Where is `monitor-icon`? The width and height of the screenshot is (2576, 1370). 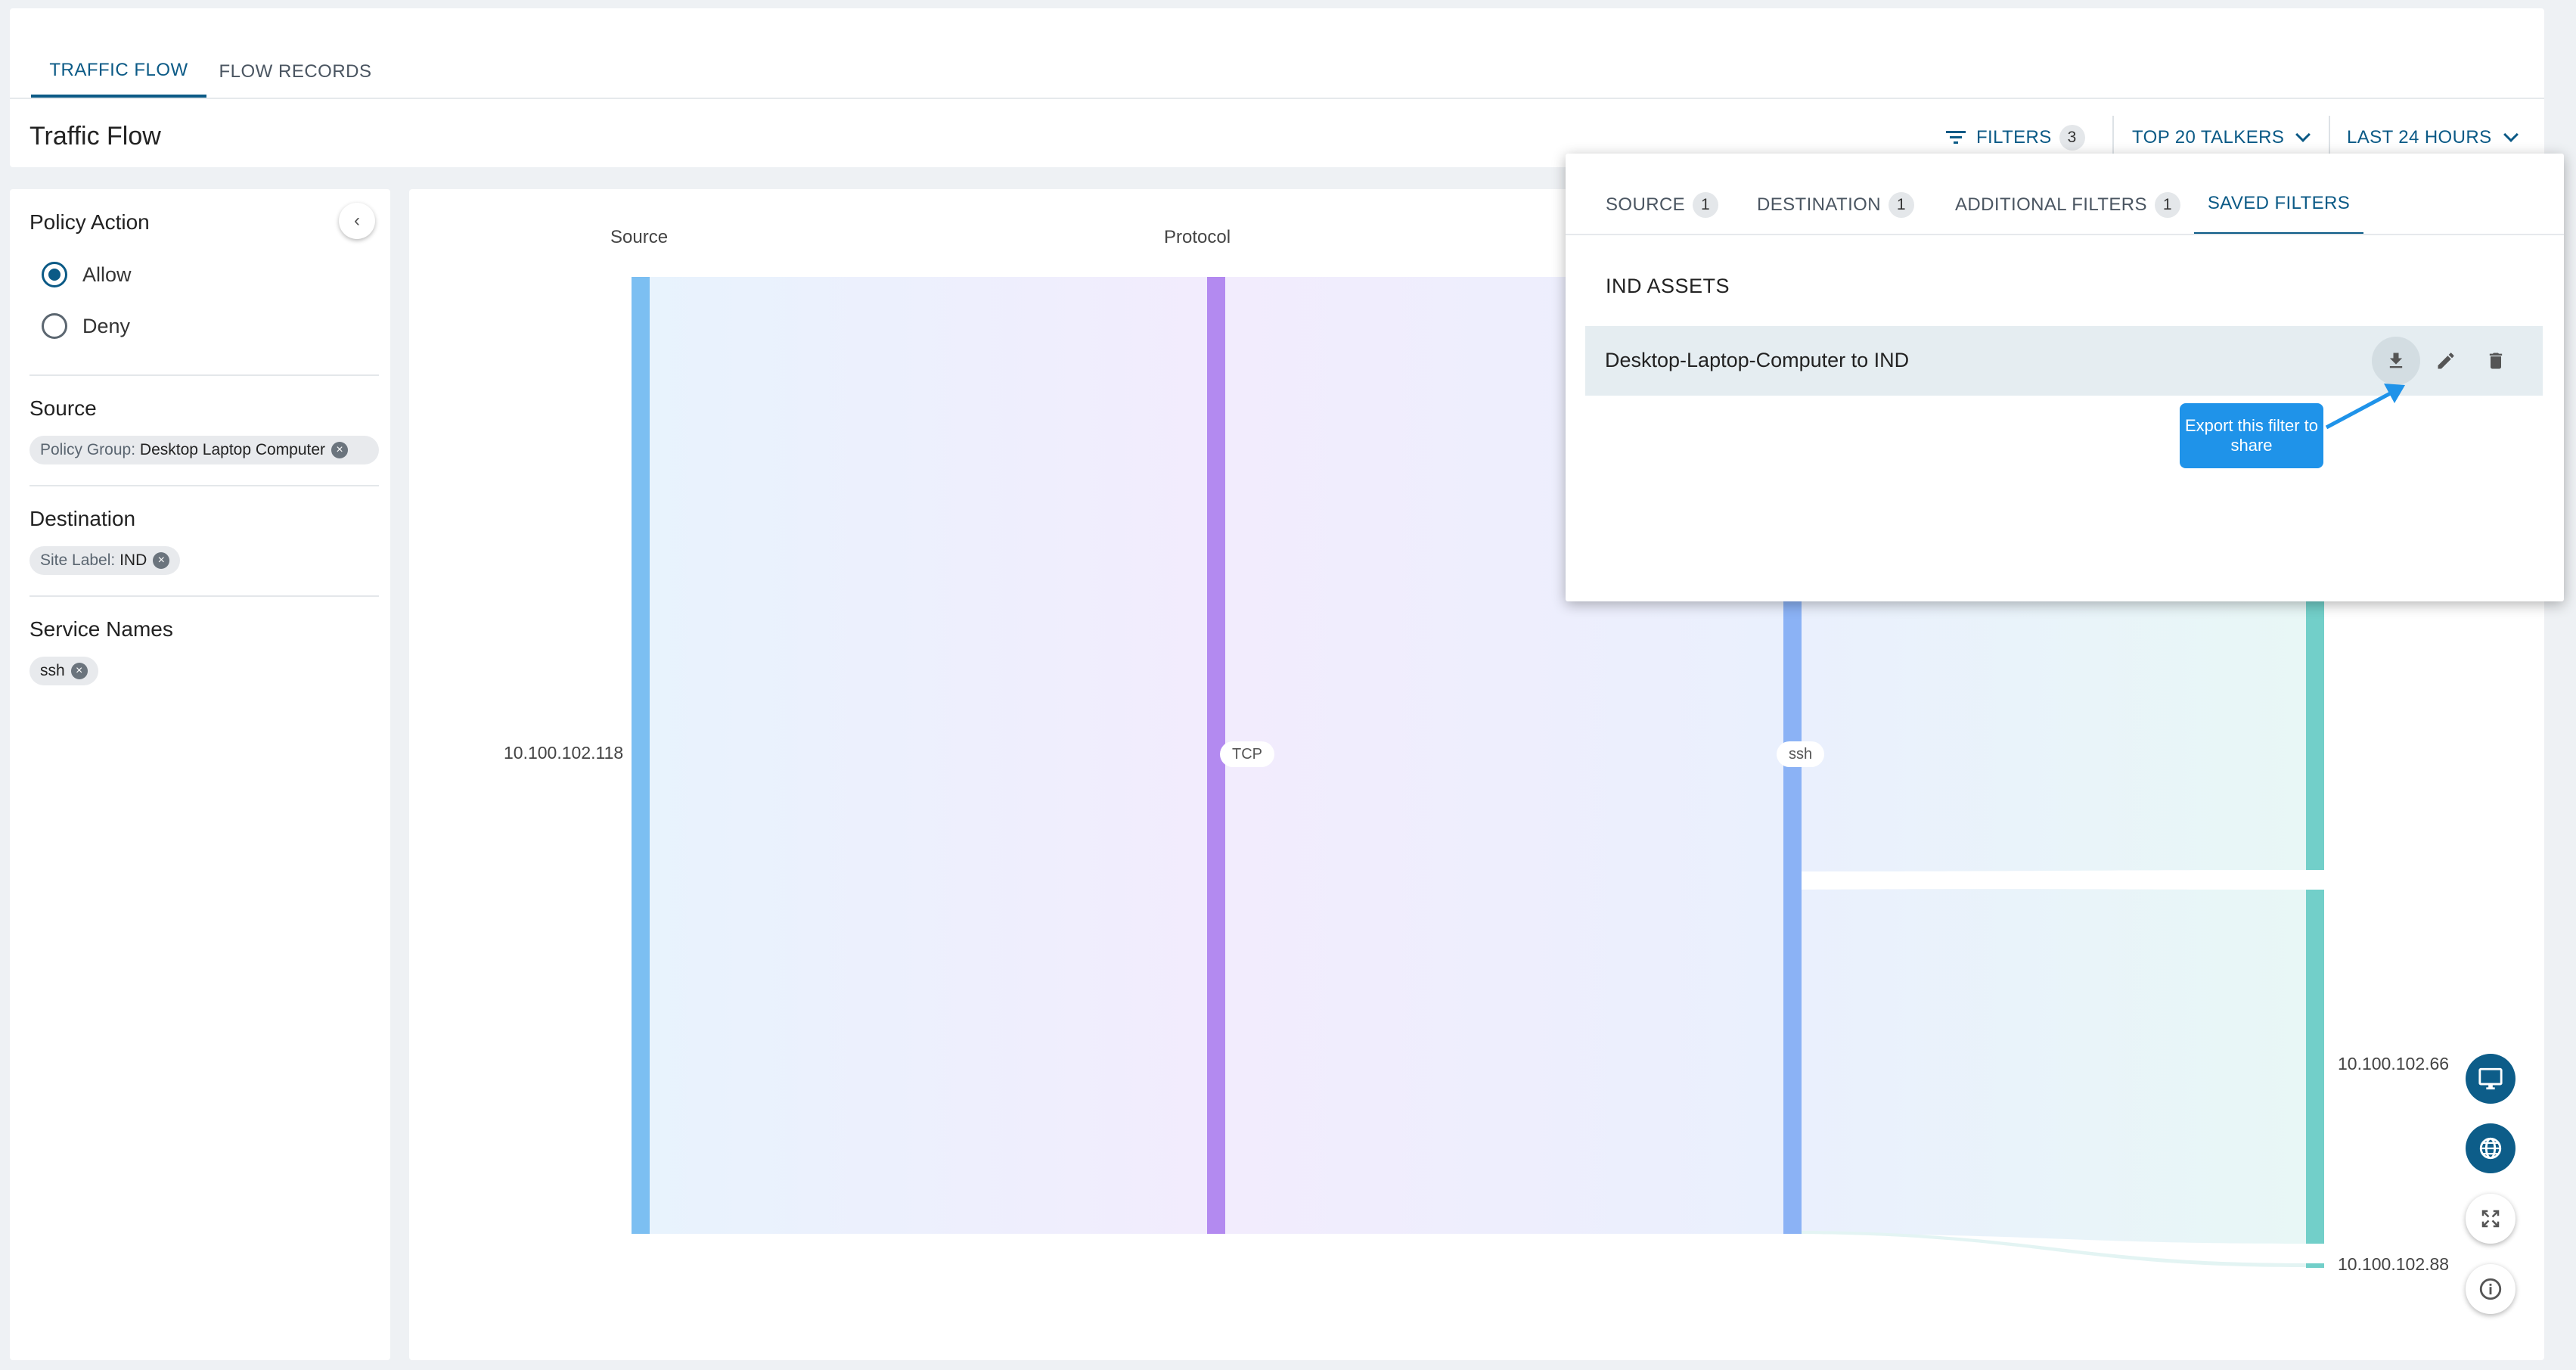
monitor-icon is located at coordinates (2490, 1078).